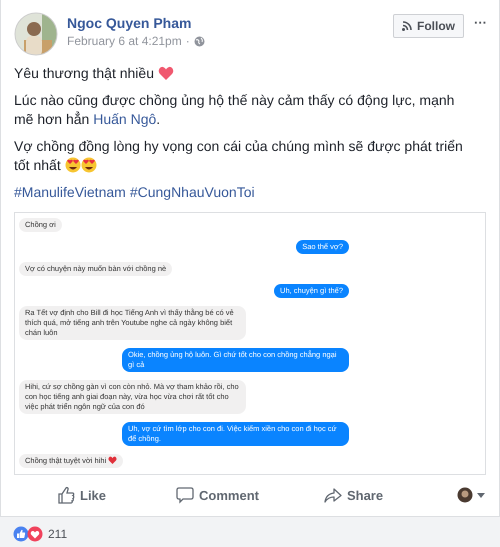 Image resolution: width=500 pixels, height=547 pixels. What do you see at coordinates (217, 495) in the screenshot?
I see `comment-button: Comment` at bounding box center [217, 495].